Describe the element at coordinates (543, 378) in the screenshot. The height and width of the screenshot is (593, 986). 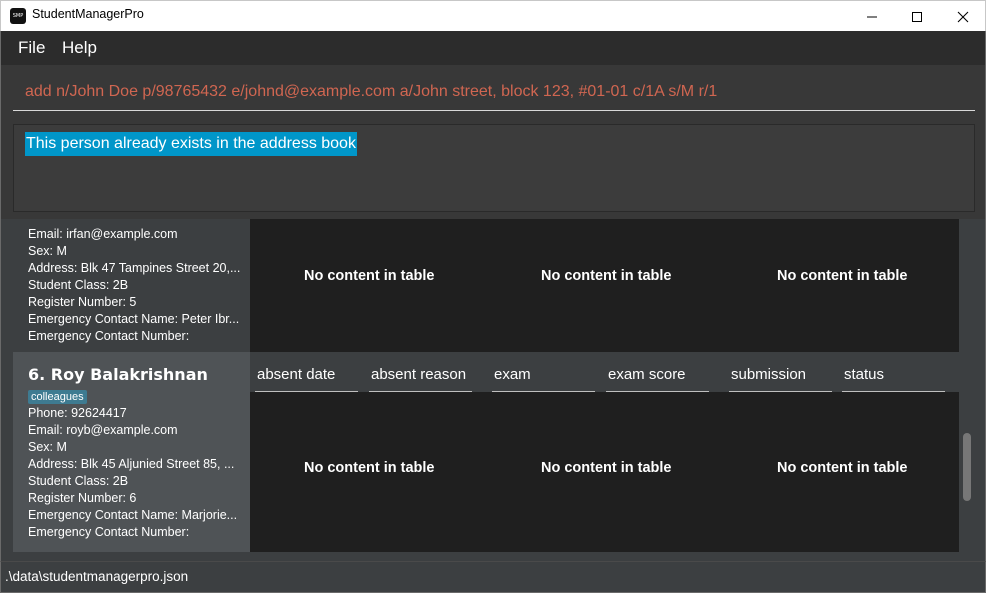
I see `column-exam: exam` at that location.